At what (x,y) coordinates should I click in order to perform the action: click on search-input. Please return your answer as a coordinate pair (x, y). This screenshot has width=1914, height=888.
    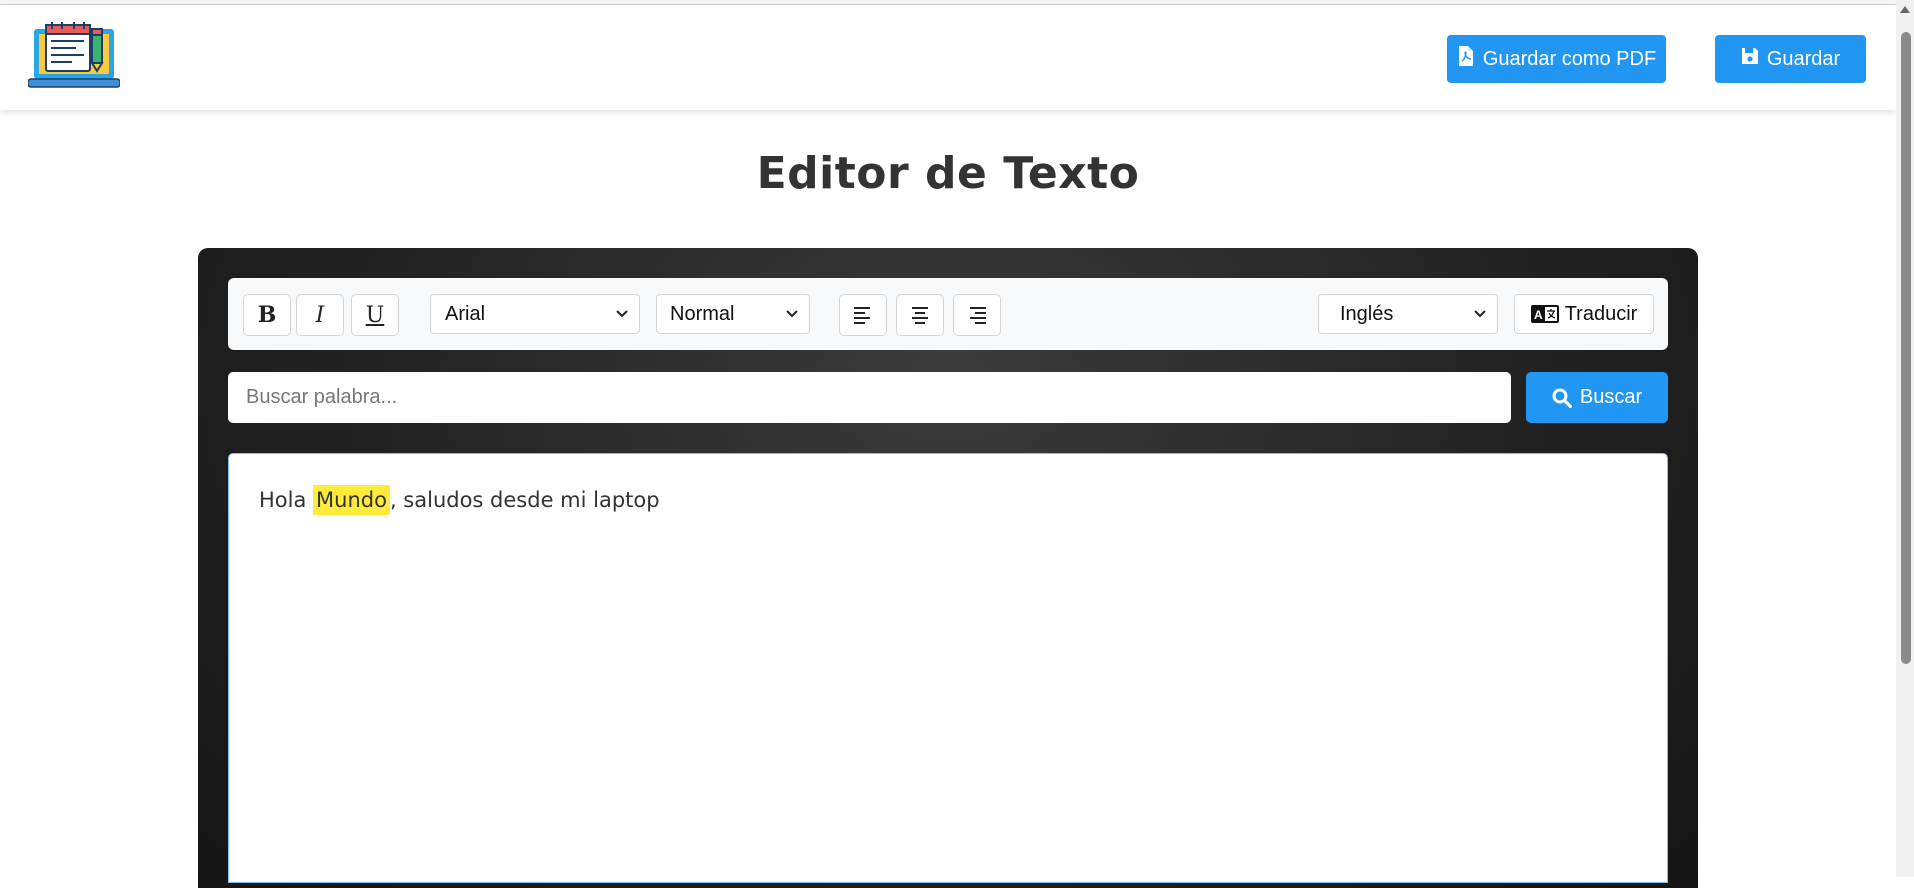
    Looking at the image, I should click on (869, 397).